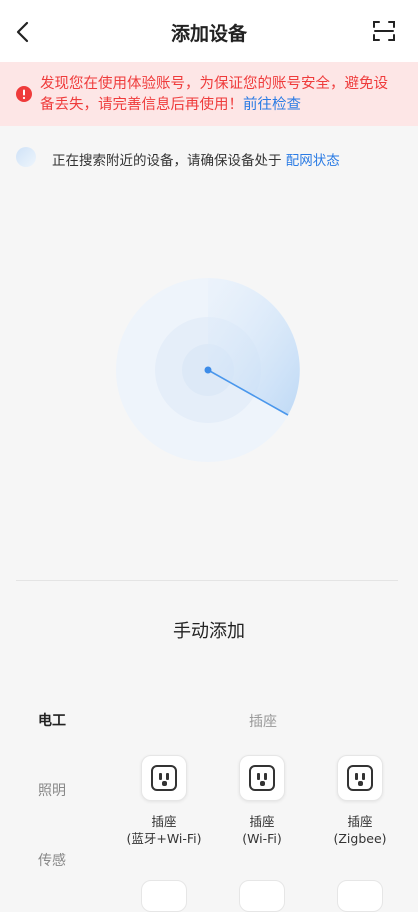 The height and width of the screenshot is (912, 418). I want to click on device-socket-ble-wifi: 插座 (蓝牙+Wi-Fi), so click(164, 801).